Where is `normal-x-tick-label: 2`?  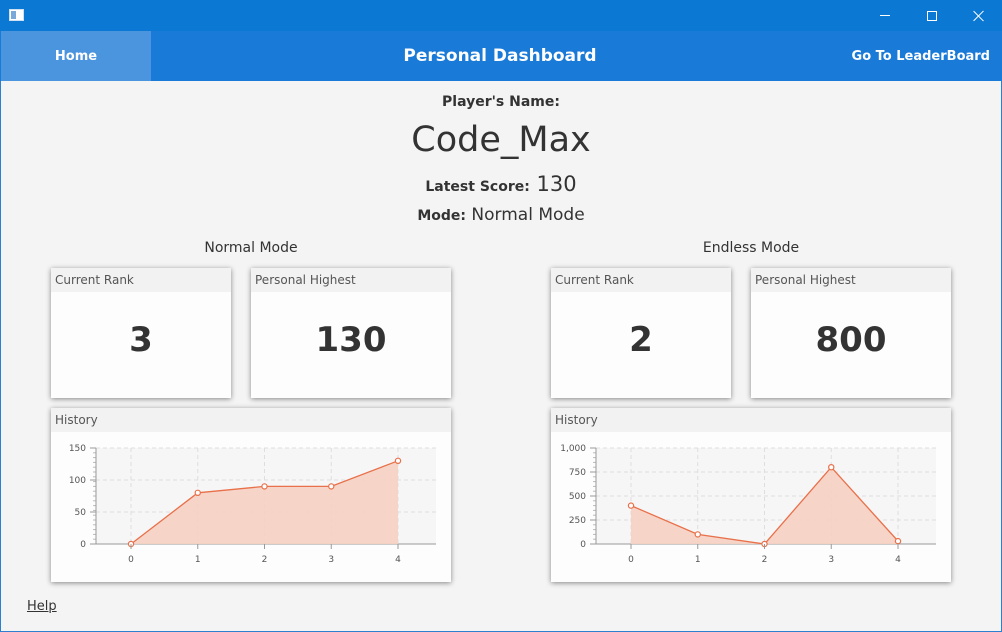
normal-x-tick-label: 2 is located at coordinates (265, 560).